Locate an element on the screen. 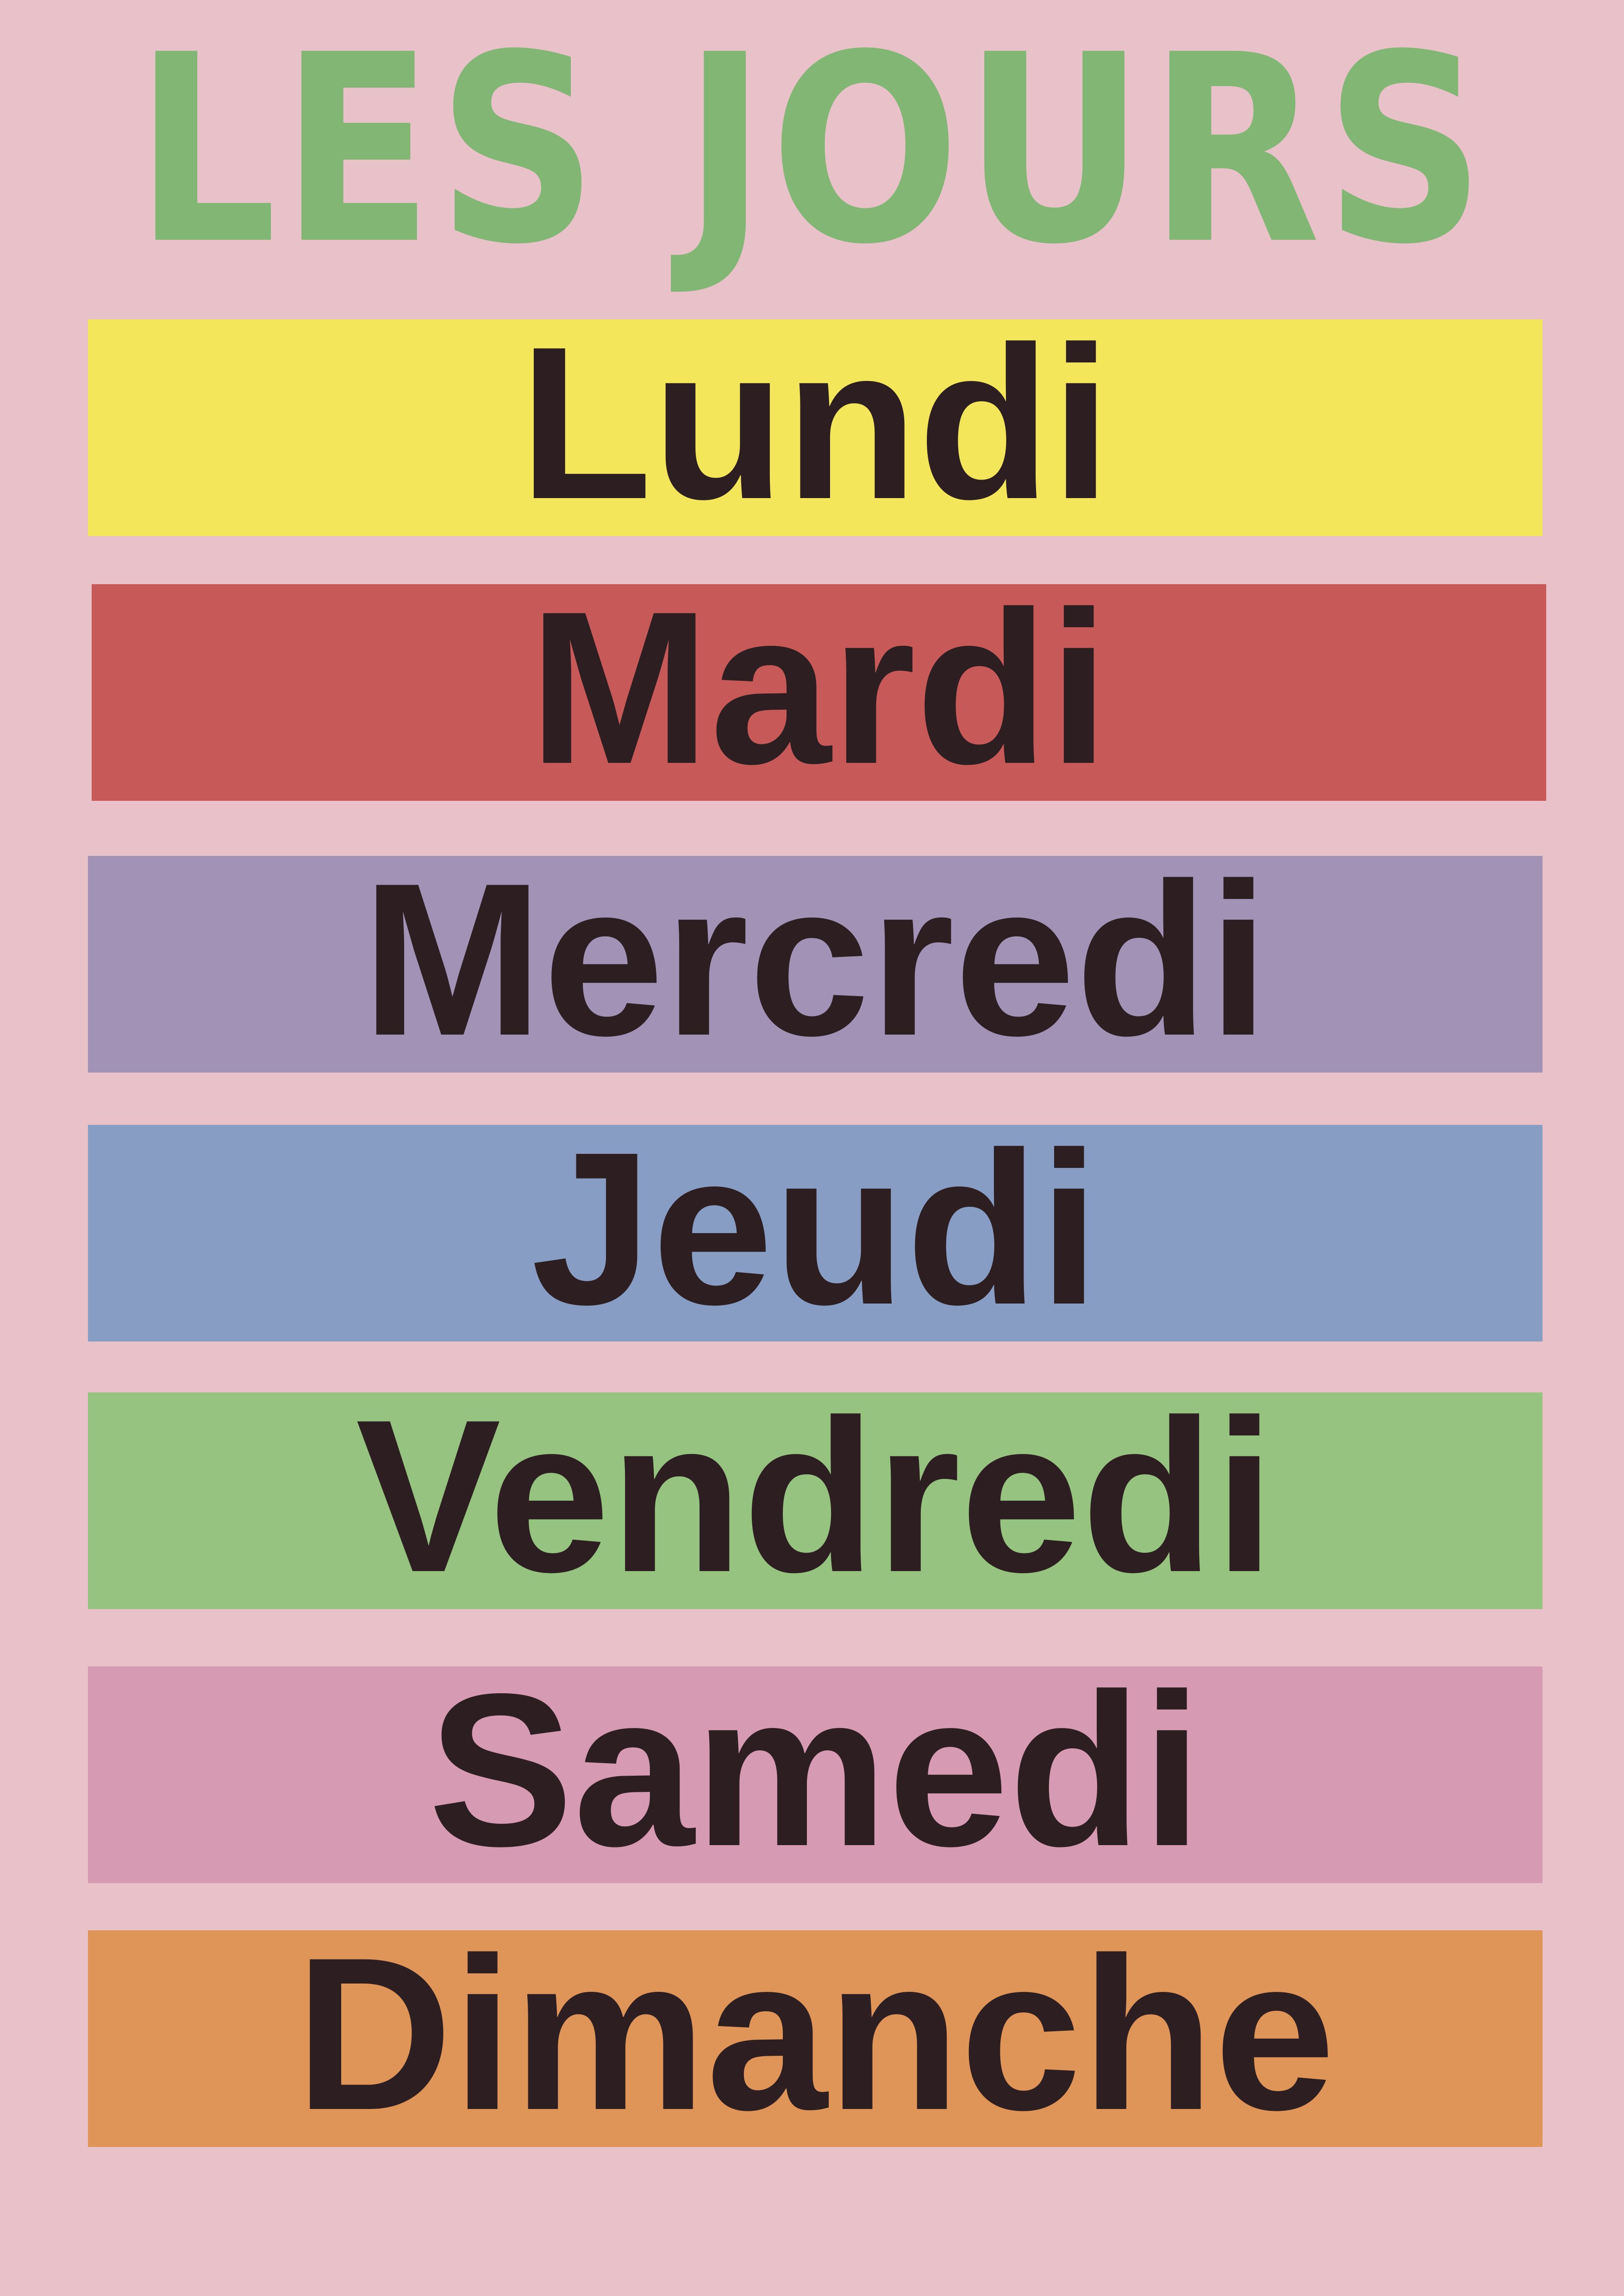 The width and height of the screenshot is (1624, 2296). day-band-mardi: Mardi is located at coordinates (819, 690).